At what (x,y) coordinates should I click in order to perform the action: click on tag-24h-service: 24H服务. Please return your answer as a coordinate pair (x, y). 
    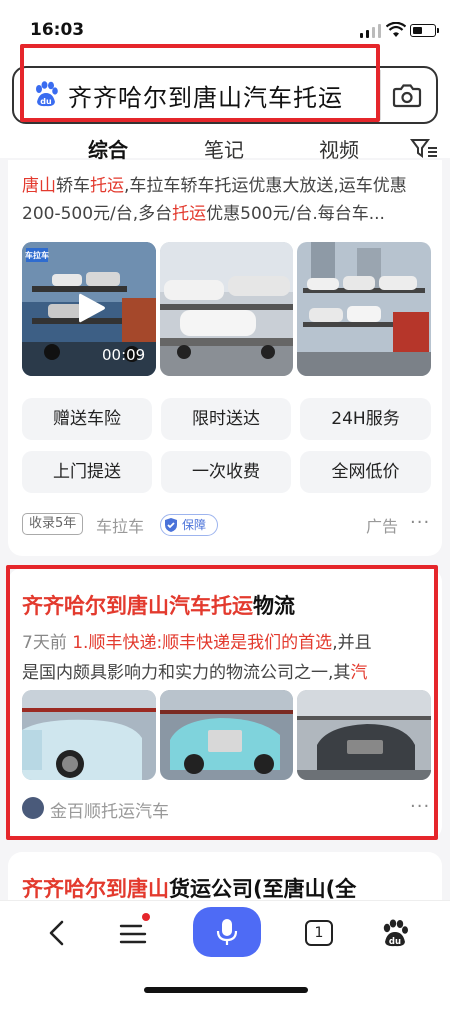
    Looking at the image, I should click on (365, 419).